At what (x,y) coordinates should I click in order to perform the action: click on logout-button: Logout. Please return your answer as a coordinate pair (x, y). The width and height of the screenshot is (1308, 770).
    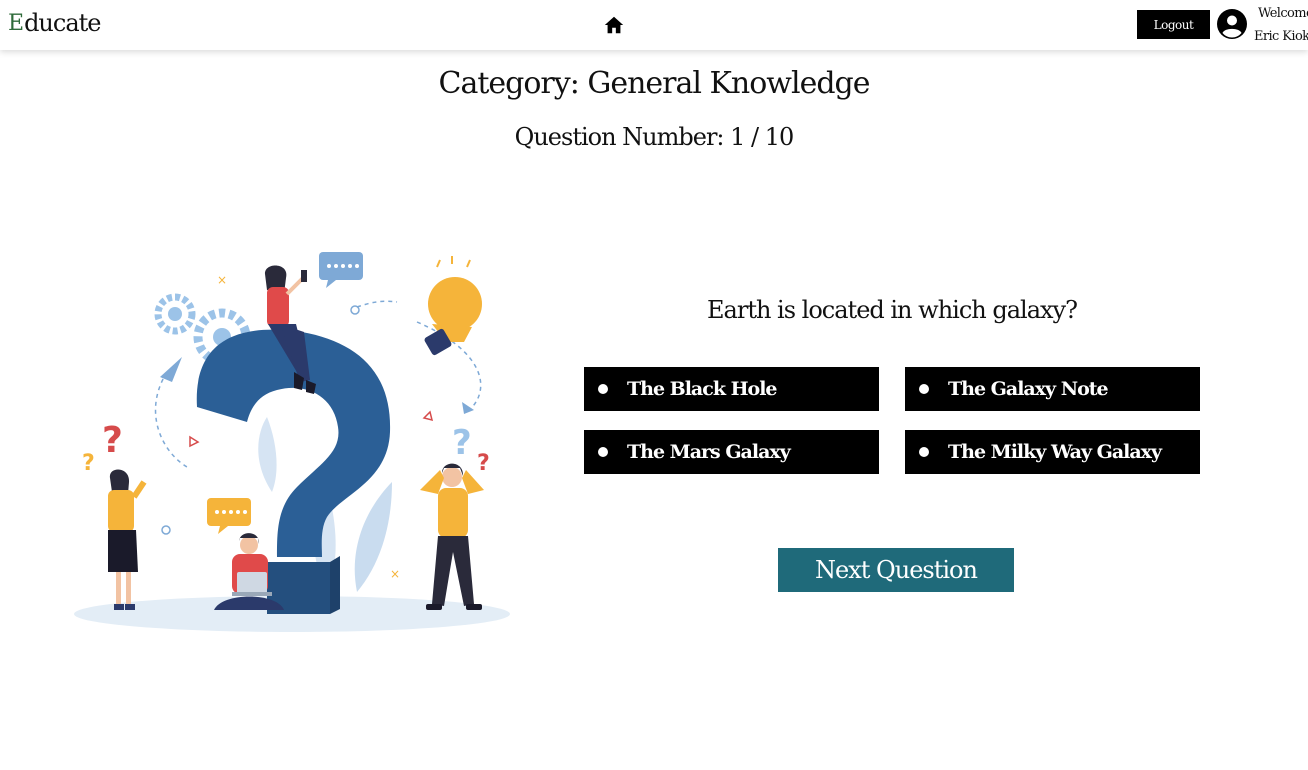
    Looking at the image, I should click on (1173, 24).